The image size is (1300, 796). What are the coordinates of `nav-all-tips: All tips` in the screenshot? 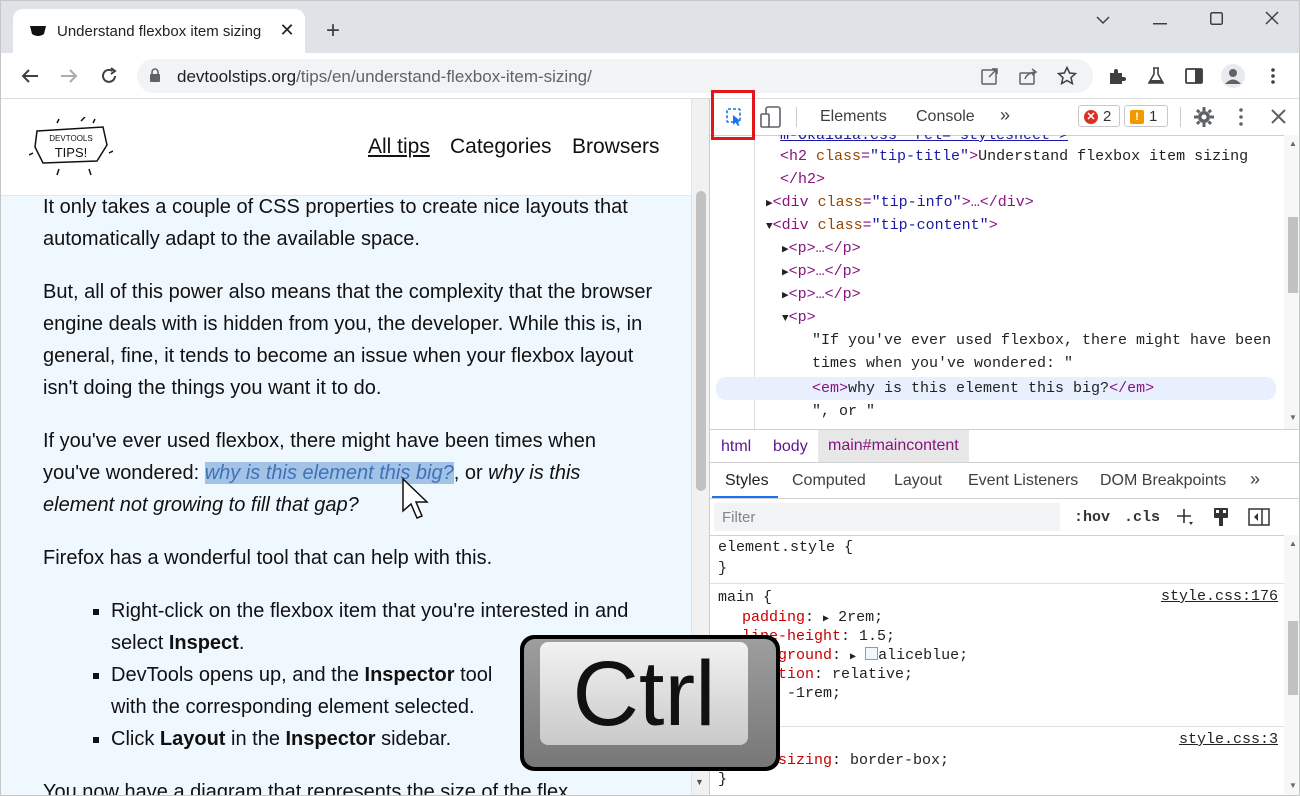 It's located at (399, 147).